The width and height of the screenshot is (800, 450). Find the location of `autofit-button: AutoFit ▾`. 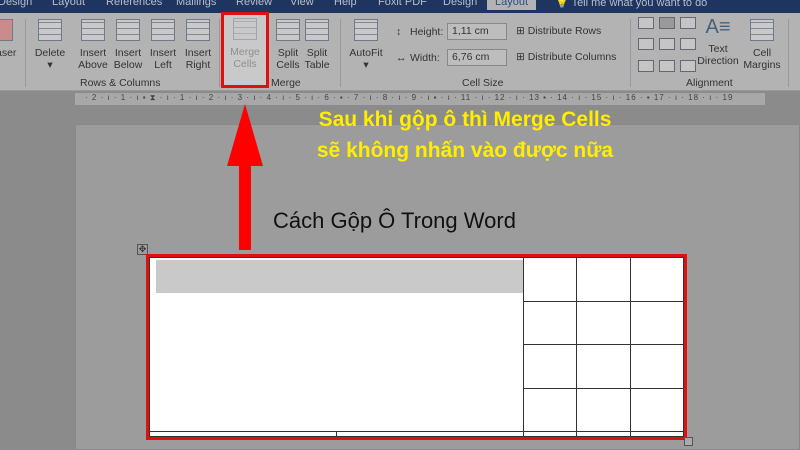

autofit-button: AutoFit ▾ is located at coordinates (366, 45).